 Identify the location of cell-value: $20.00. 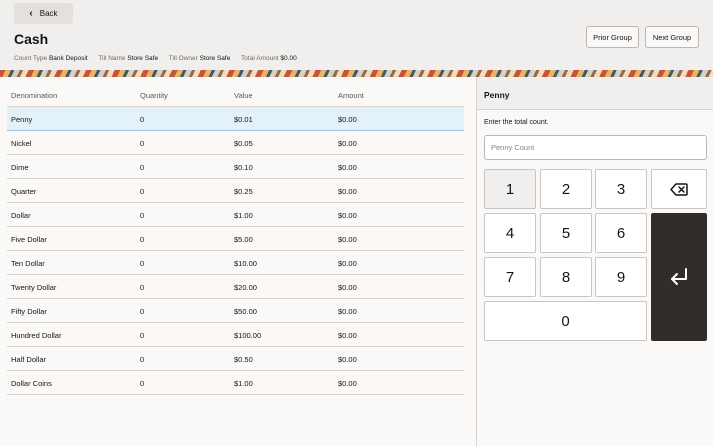
(245, 287).